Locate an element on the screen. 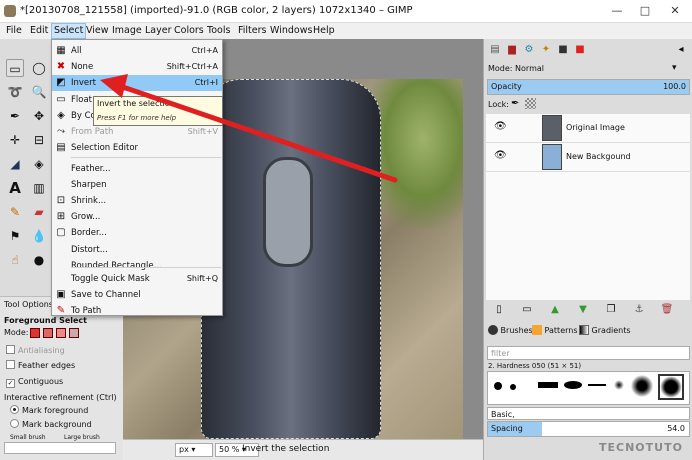  annotation-arrow is located at coordinates (249, 128).